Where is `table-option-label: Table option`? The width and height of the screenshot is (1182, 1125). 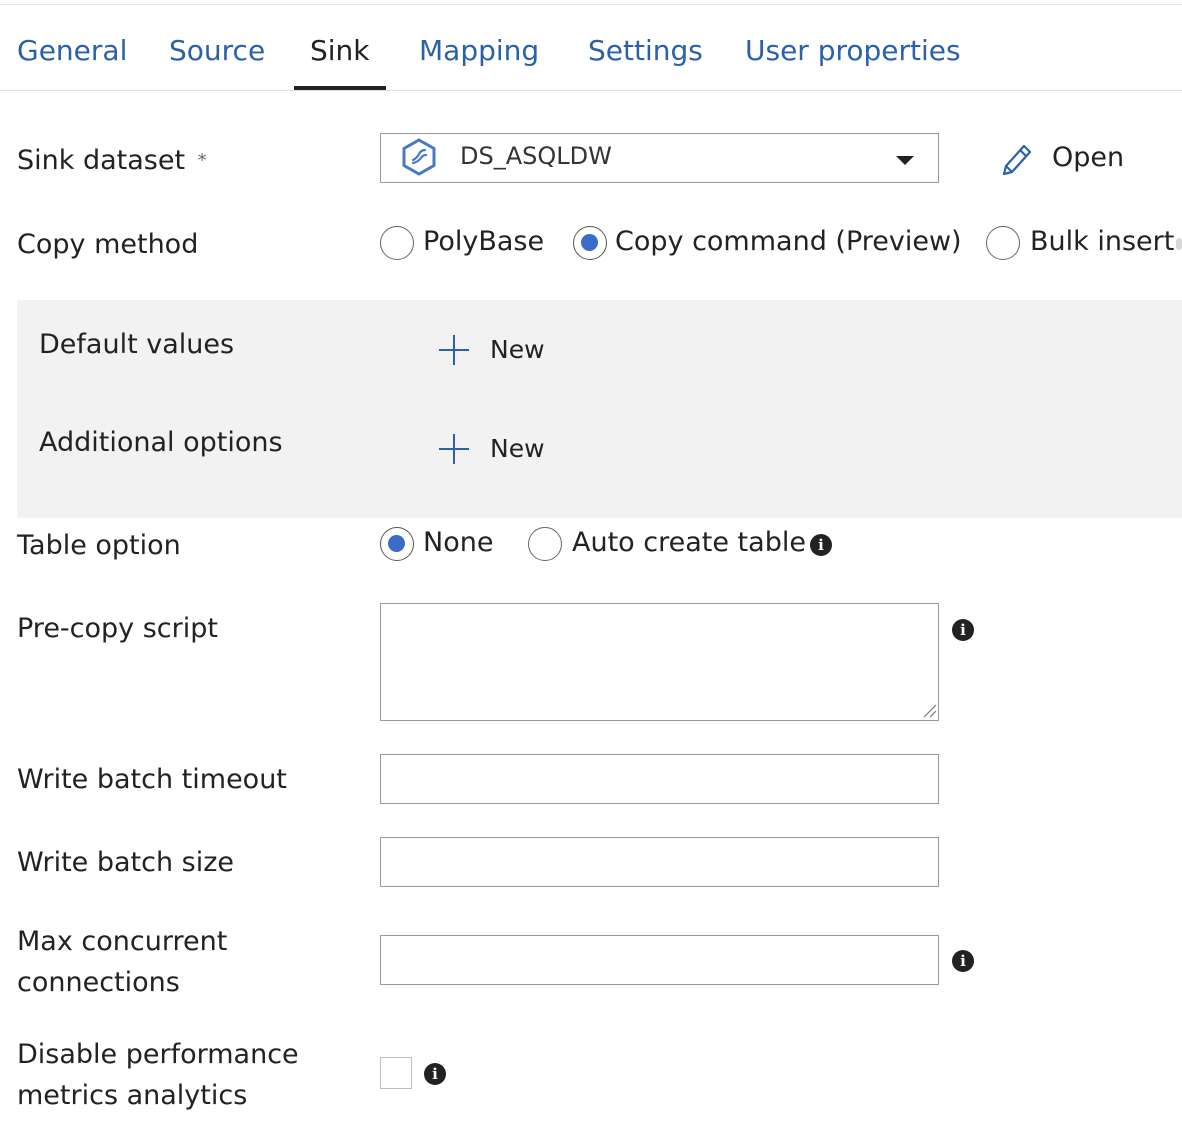
table-option-label: Table option is located at coordinates (99, 545).